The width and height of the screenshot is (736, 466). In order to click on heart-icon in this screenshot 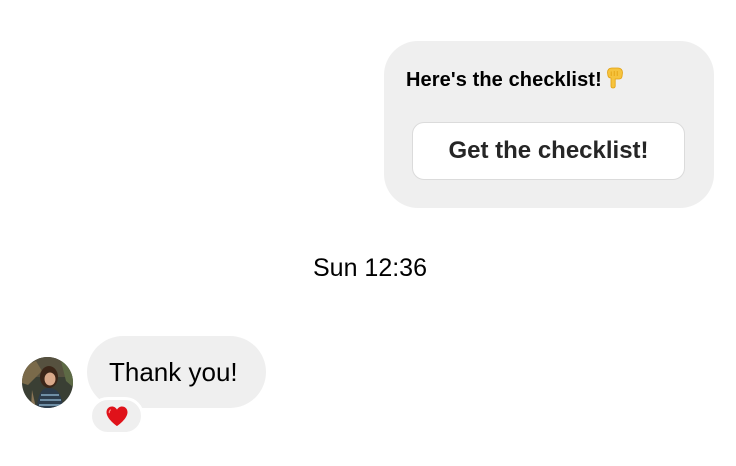, I will do `click(116, 416)`.